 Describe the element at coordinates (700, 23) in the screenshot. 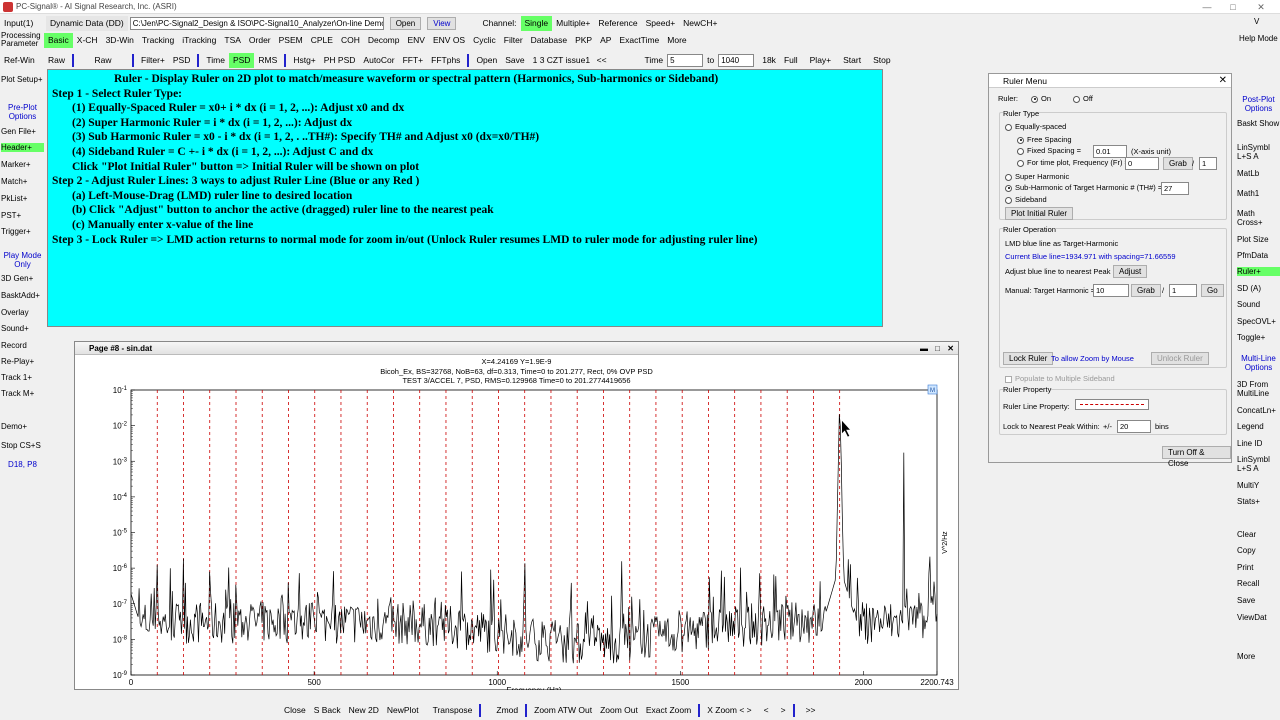

I see `newch-button: NewCH+` at that location.